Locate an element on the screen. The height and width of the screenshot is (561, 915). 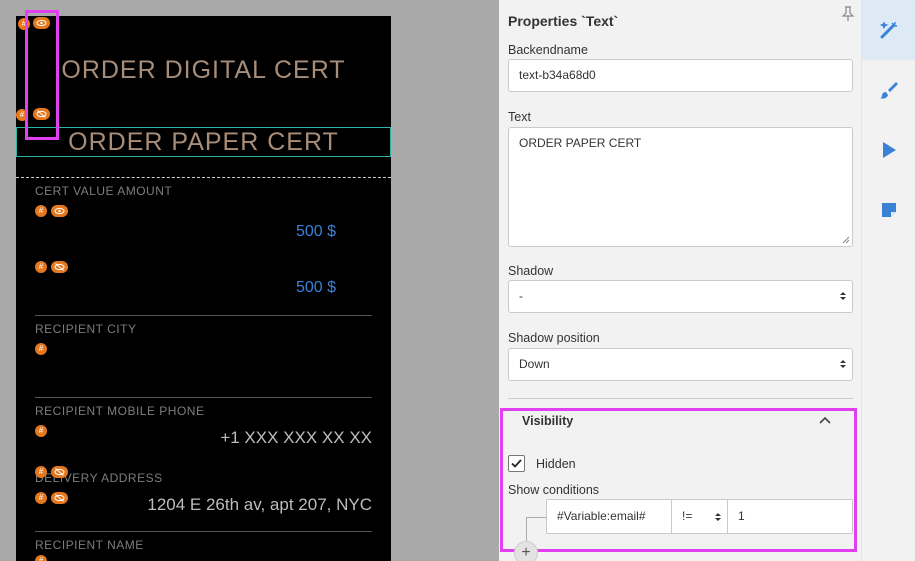
notes-tool-button is located at coordinates (888, 210).